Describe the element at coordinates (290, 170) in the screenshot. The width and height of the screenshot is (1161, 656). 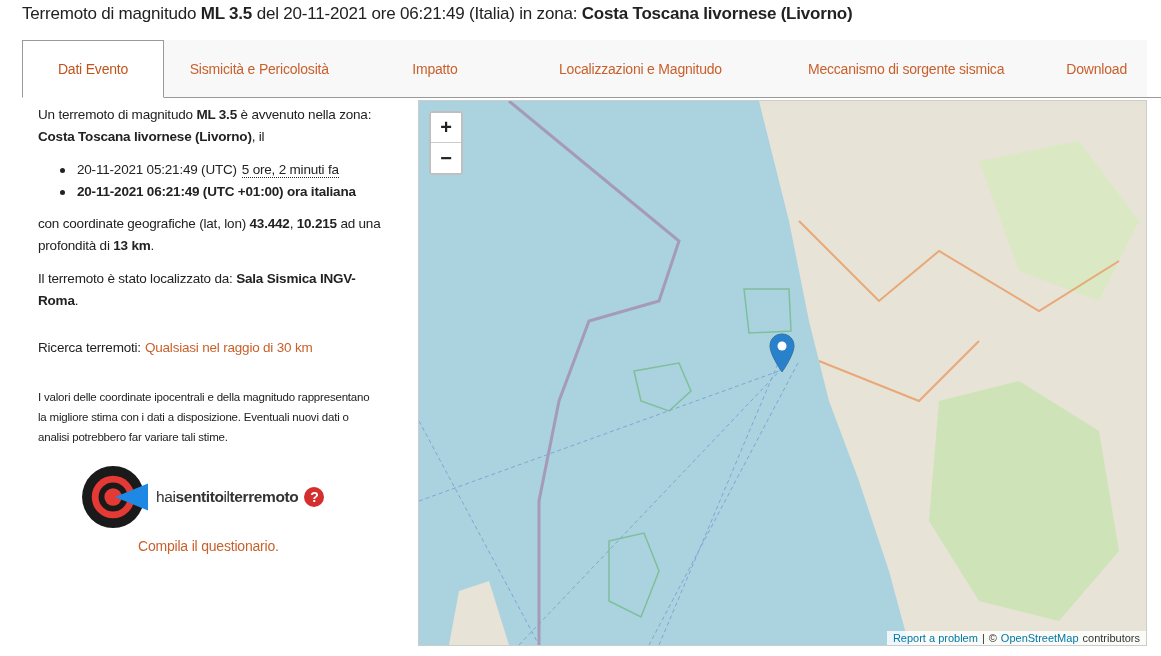
I see `relative-time: 5 ore, 2 minuti fa` at that location.